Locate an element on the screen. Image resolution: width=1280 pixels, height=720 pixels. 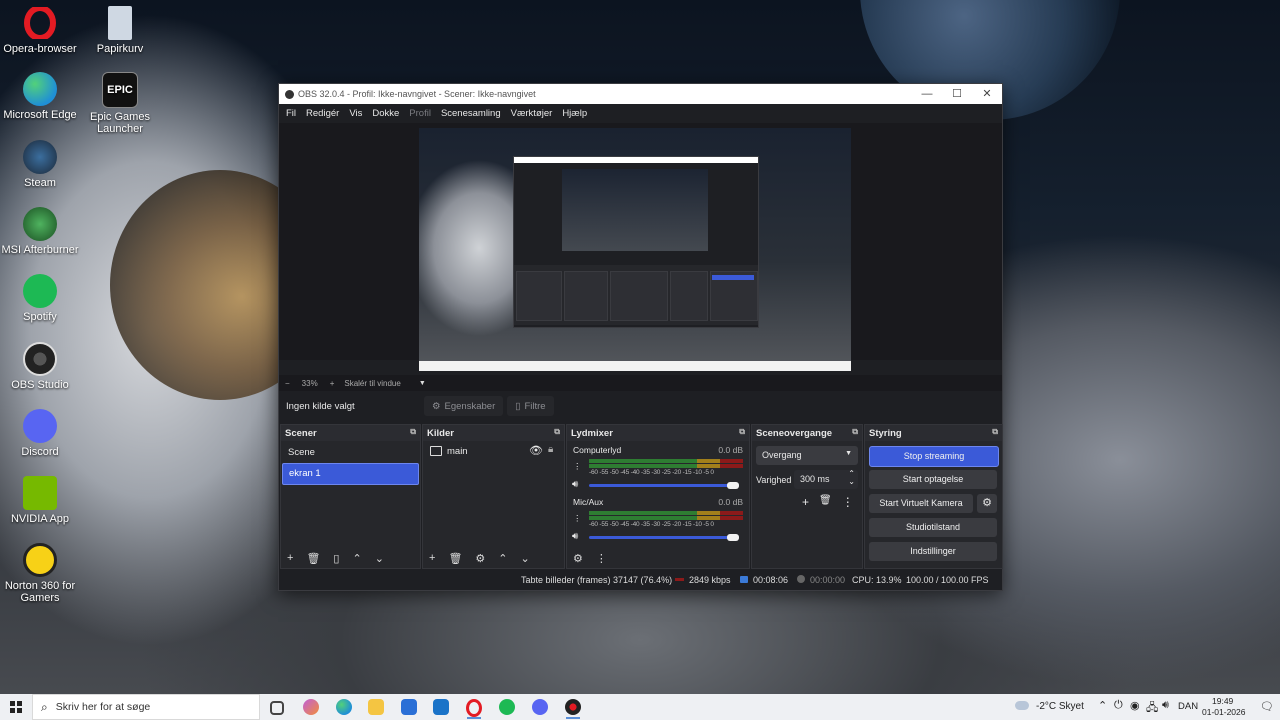
weather-text: -2°C Skyet is located at coordinates (1060, 706).